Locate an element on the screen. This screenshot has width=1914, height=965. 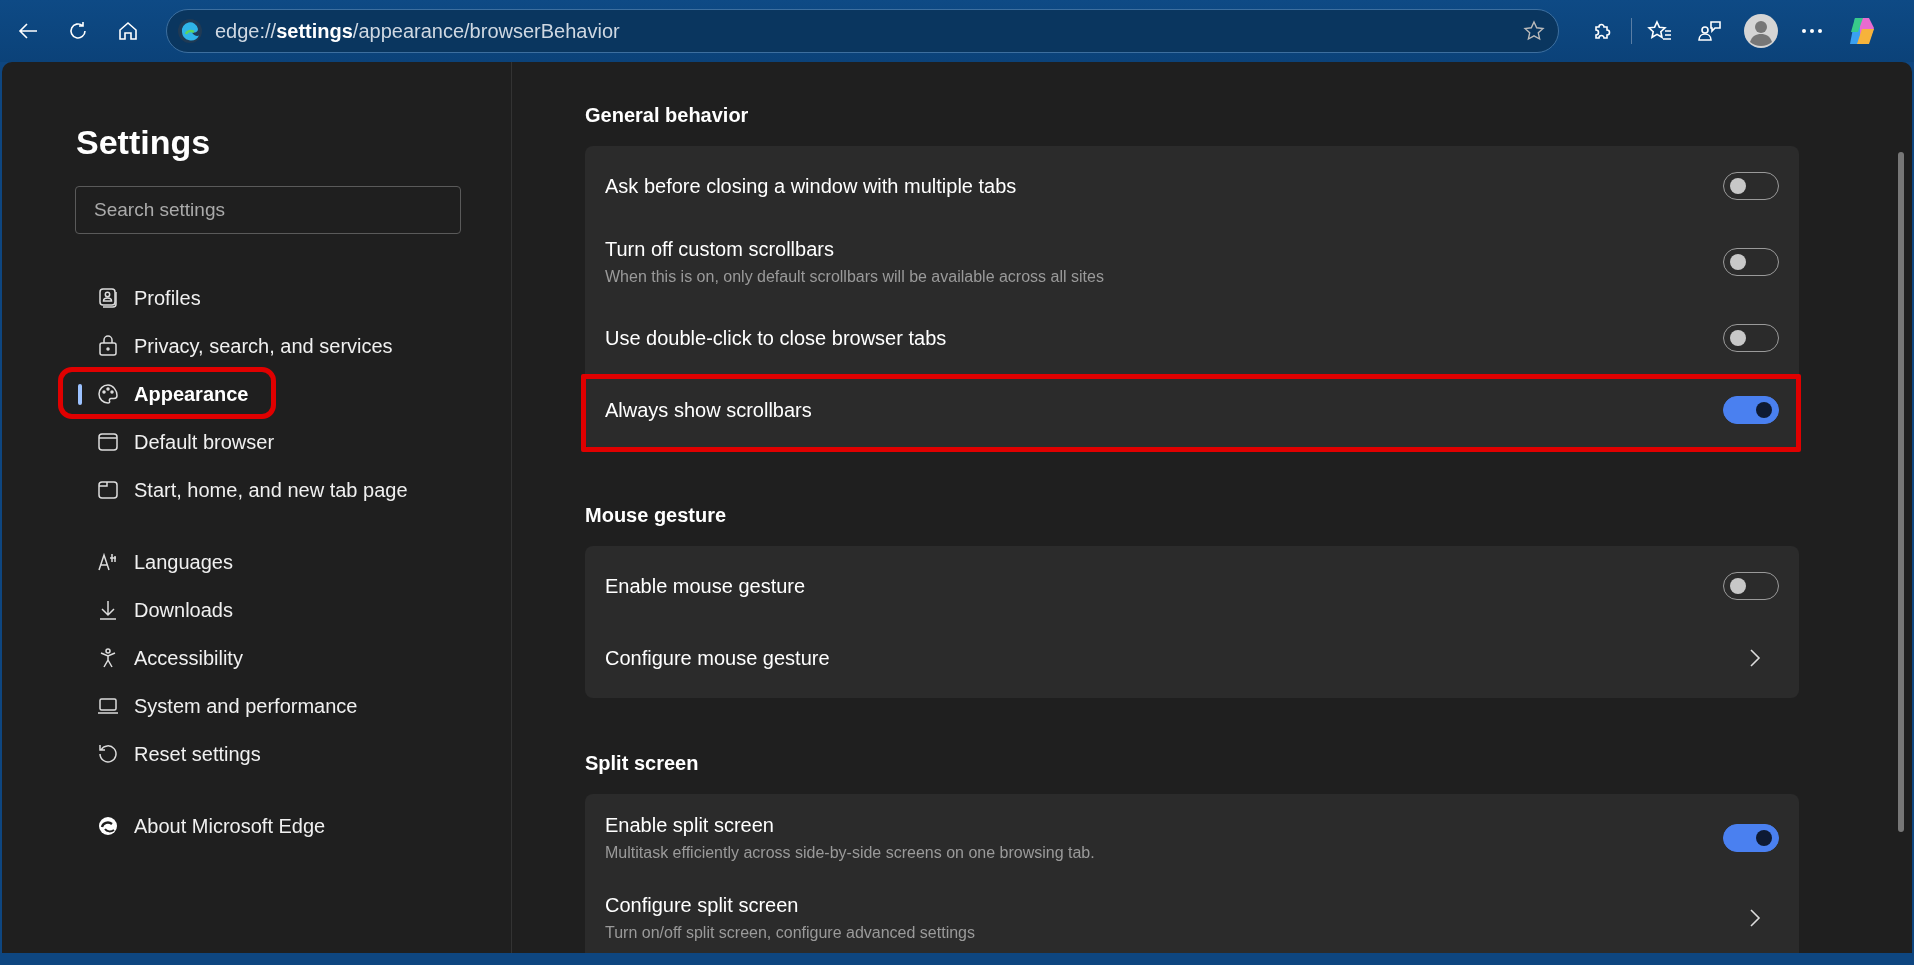
url-text: edge://settings/appearance/browserBehavior is located at coordinates (418, 31).